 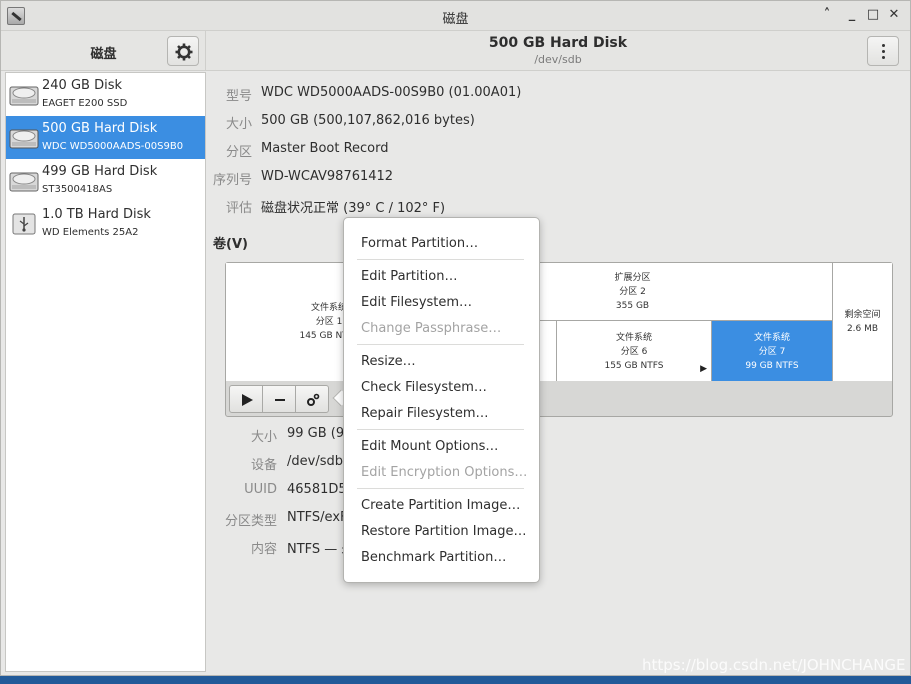 I want to click on disk-model: WD Elements 25A2, so click(x=90, y=232).